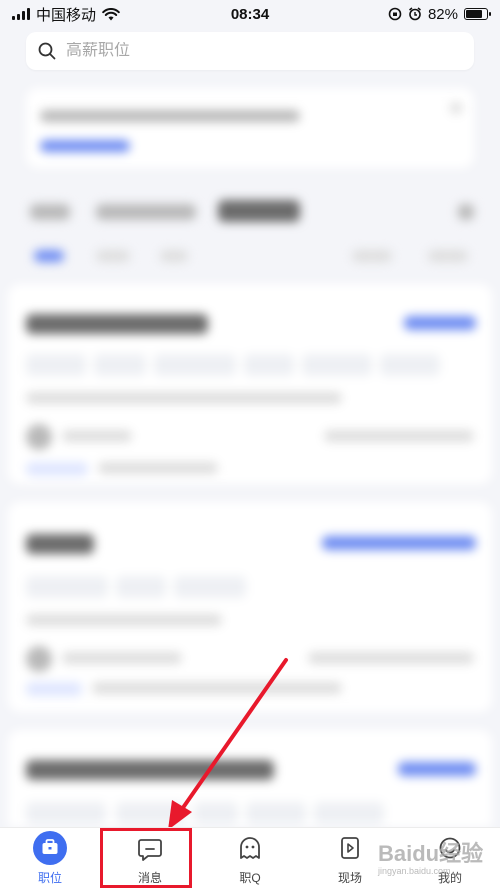 This screenshot has width=500, height=889. What do you see at coordinates (250, 848) in the screenshot?
I see `ghost-icon` at bounding box center [250, 848].